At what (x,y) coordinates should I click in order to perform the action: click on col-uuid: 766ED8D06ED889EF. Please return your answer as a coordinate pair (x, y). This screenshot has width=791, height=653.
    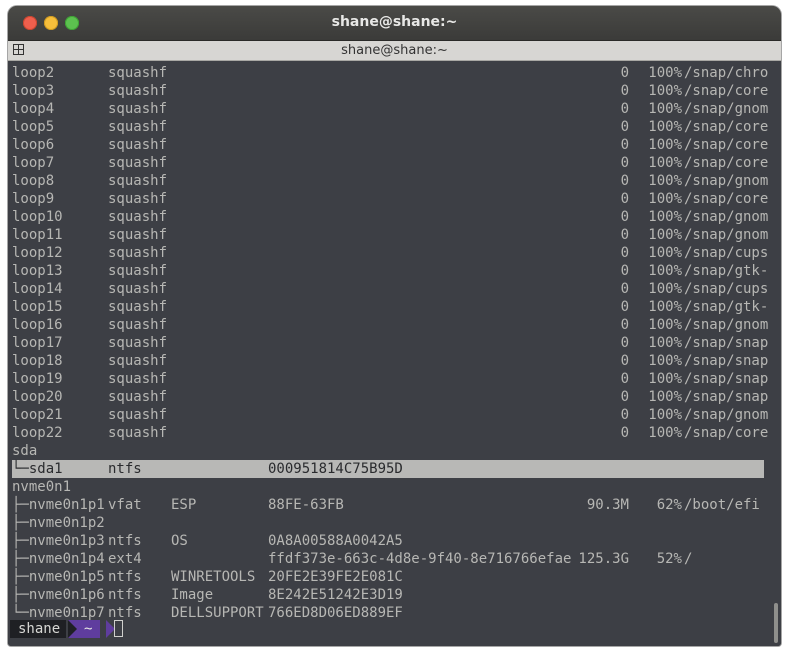
    Looking at the image, I should click on (335, 613).